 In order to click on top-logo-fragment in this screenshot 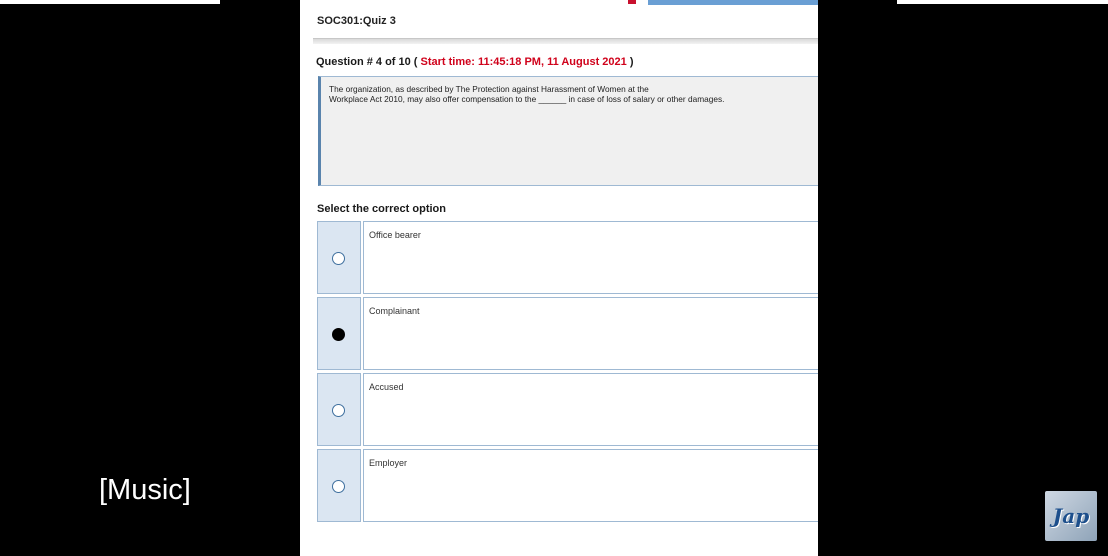, I will do `click(632, 2)`.